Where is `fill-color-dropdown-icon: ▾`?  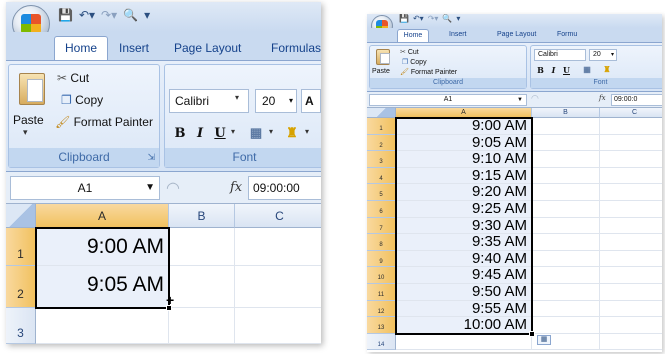
fill-color-dropdown-icon: ▾ is located at coordinates (307, 131).